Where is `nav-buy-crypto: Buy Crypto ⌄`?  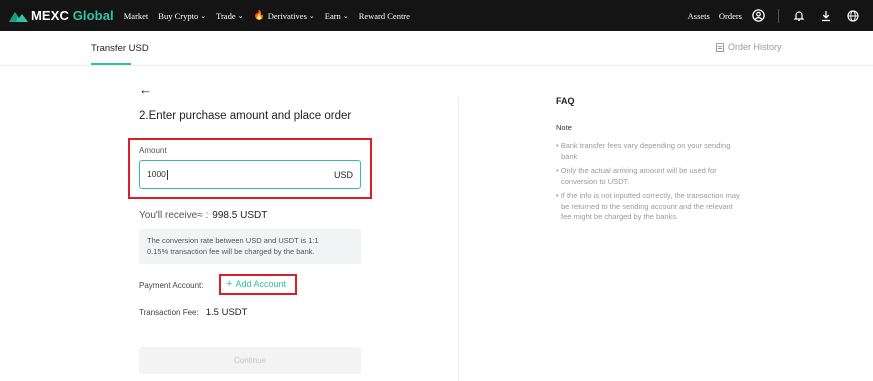 nav-buy-crypto: Buy Crypto ⌄ is located at coordinates (182, 16).